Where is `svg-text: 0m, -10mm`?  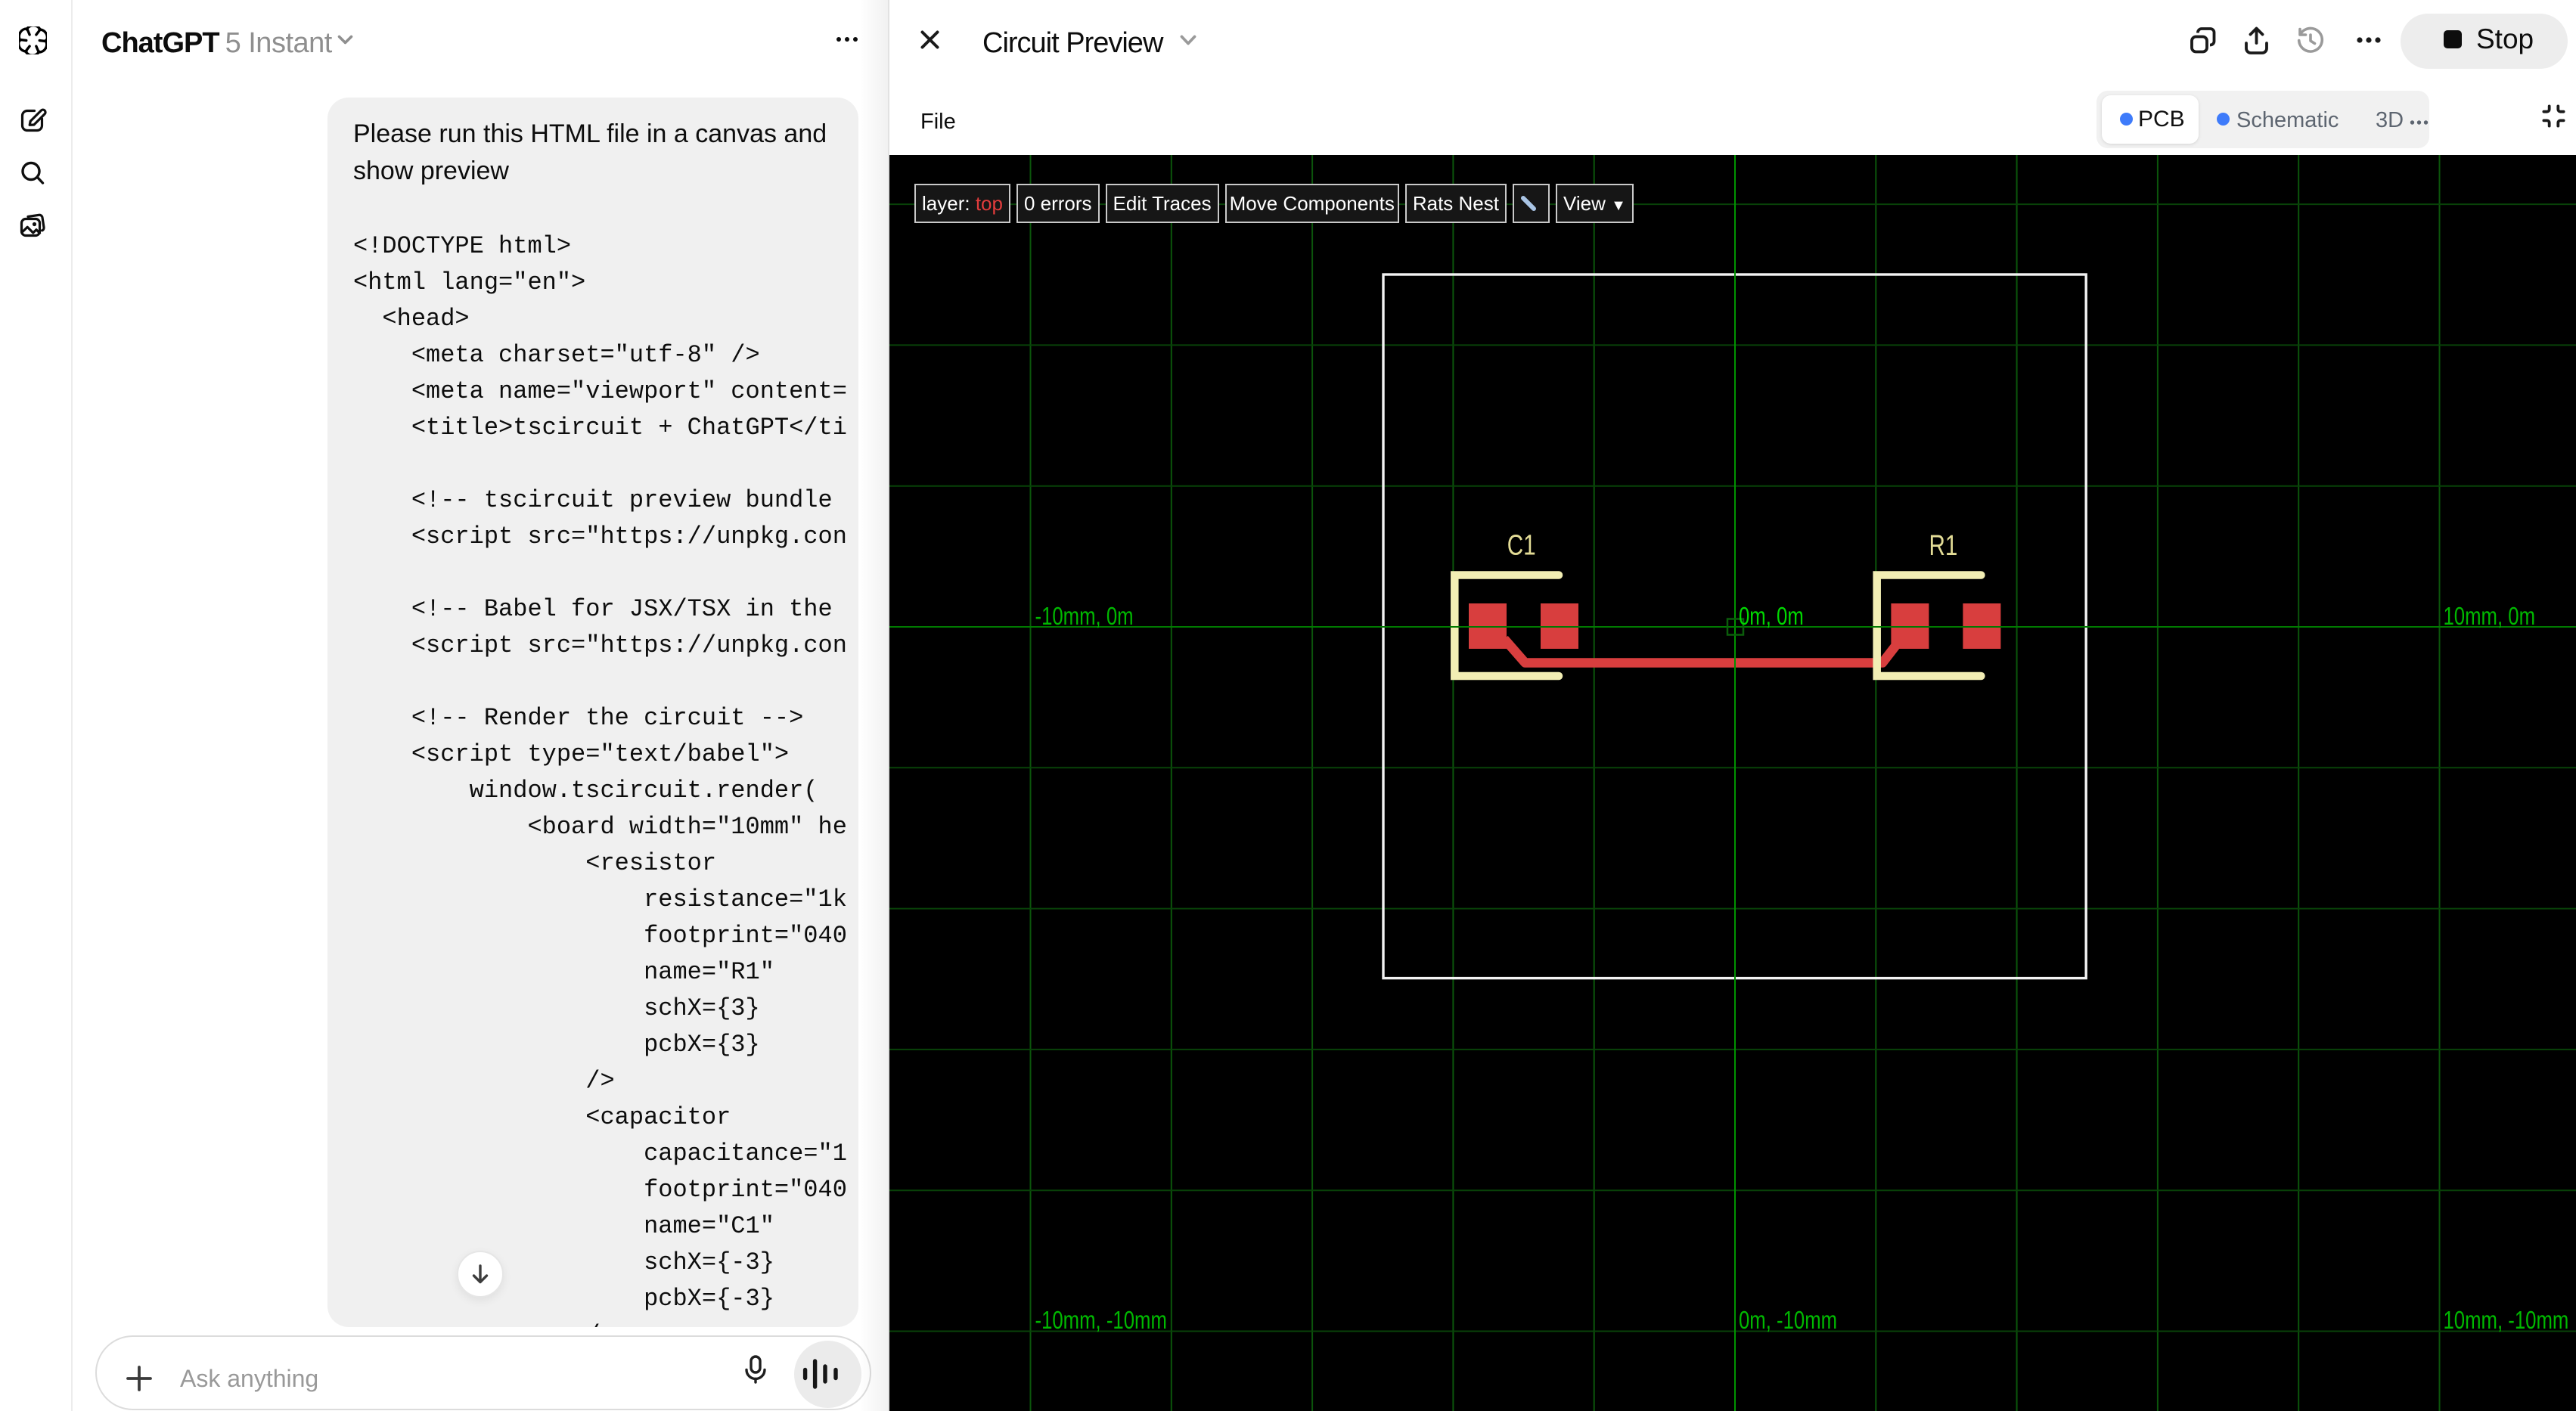 svg-text: 0m, -10mm is located at coordinates (1788, 1321).